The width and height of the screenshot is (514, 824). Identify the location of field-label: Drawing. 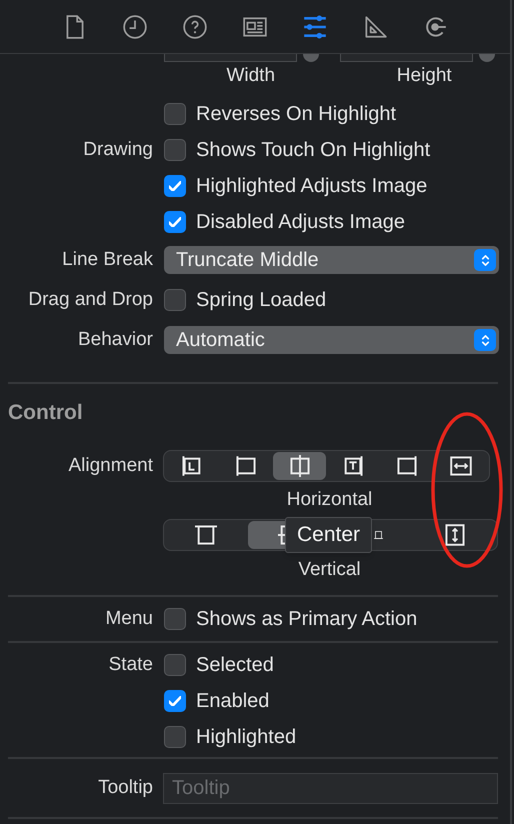
(118, 150).